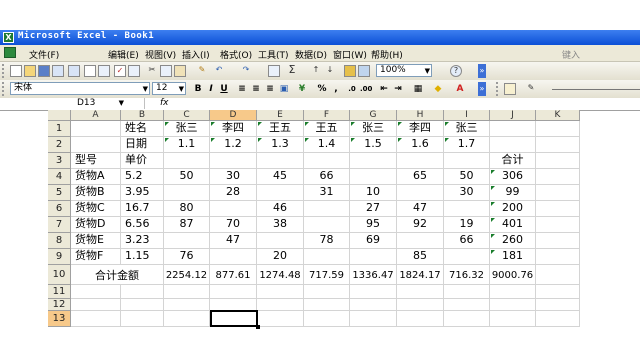 The height and width of the screenshot is (360, 640). What do you see at coordinates (233, 115) in the screenshot?
I see `column-header-d: D` at bounding box center [233, 115].